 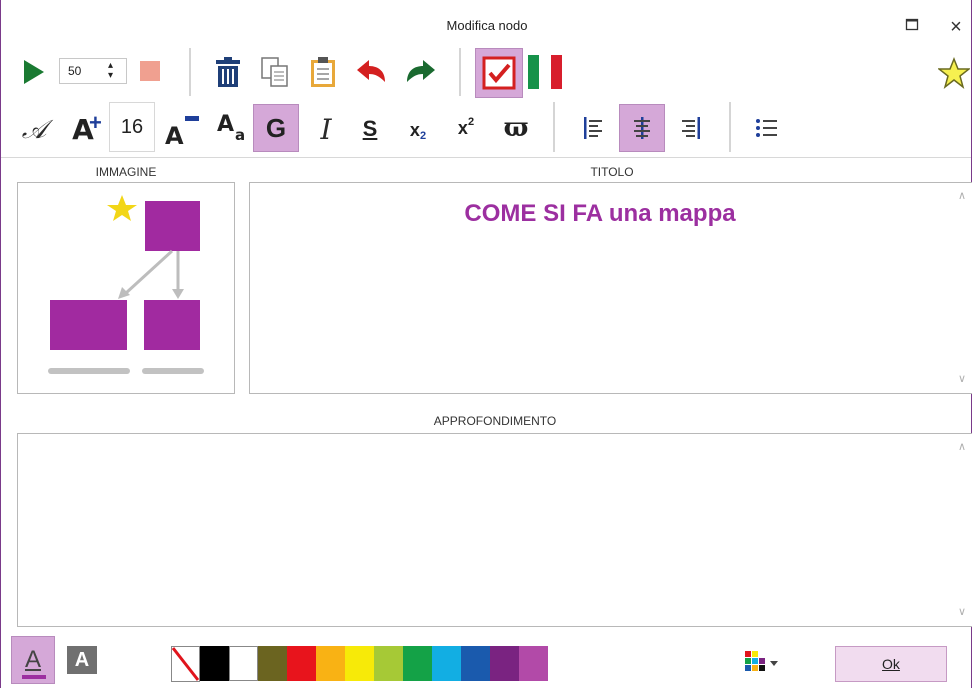 What do you see at coordinates (642, 128) in the screenshot?
I see `align-center-icon` at bounding box center [642, 128].